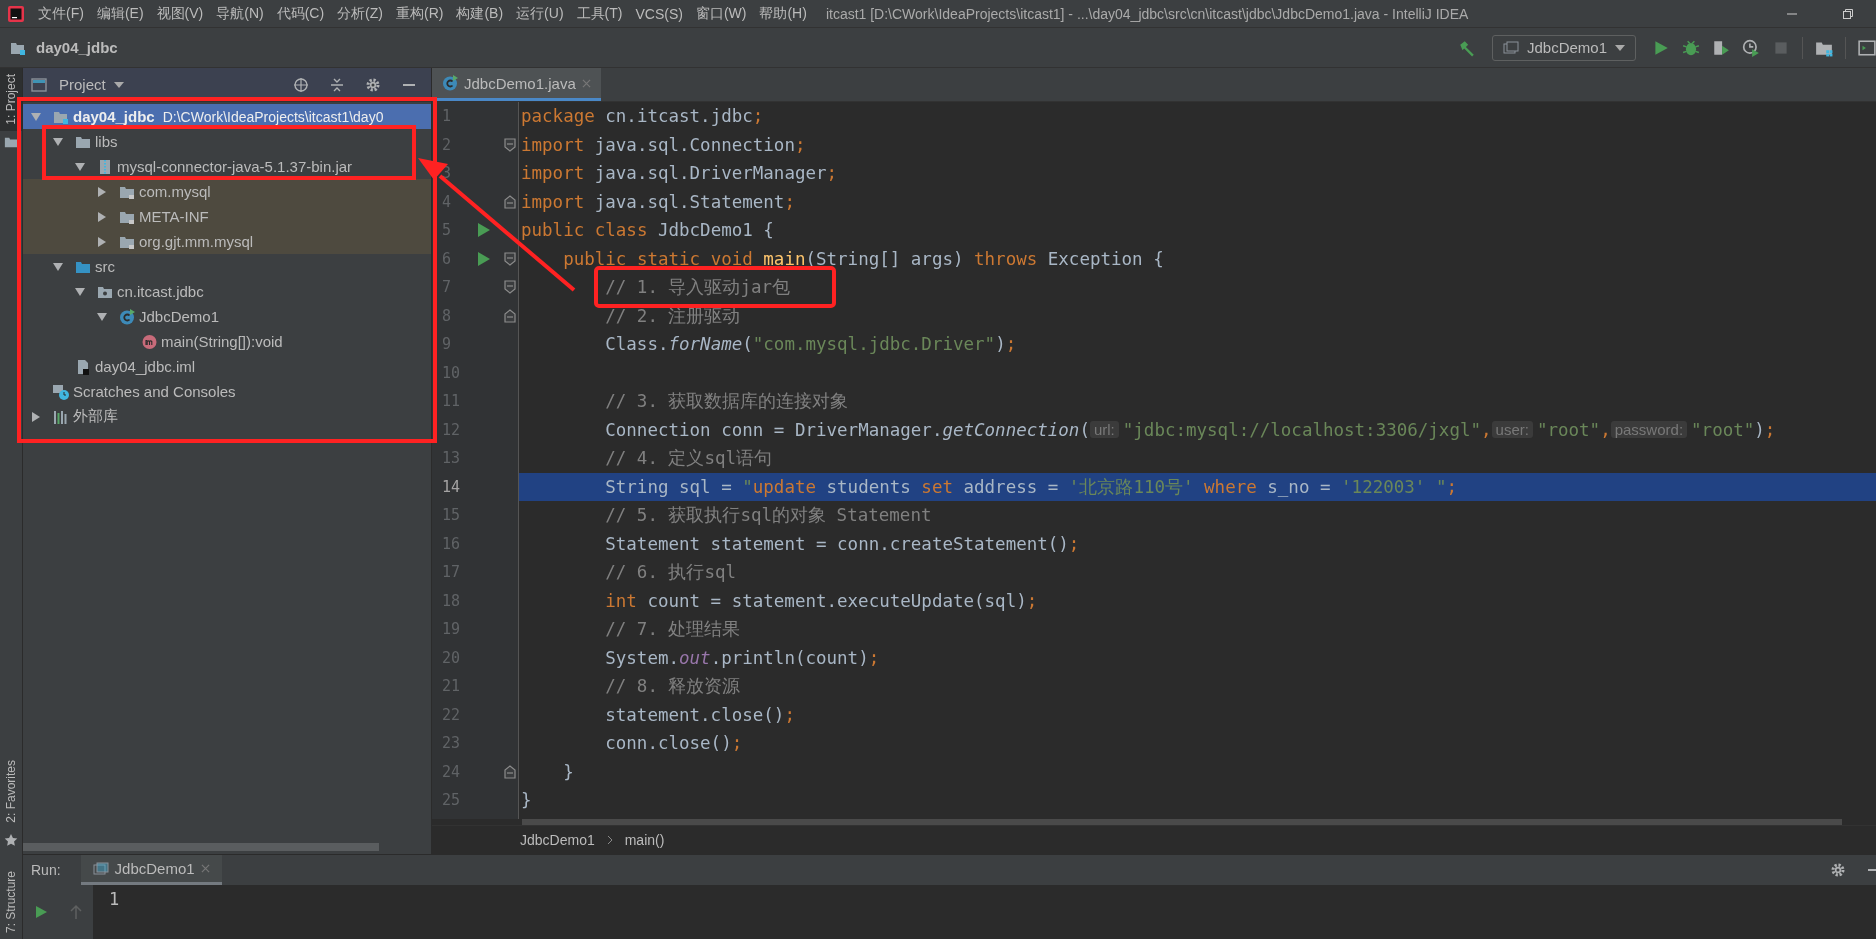  I want to click on code-text: Exception {, so click(1105, 258).